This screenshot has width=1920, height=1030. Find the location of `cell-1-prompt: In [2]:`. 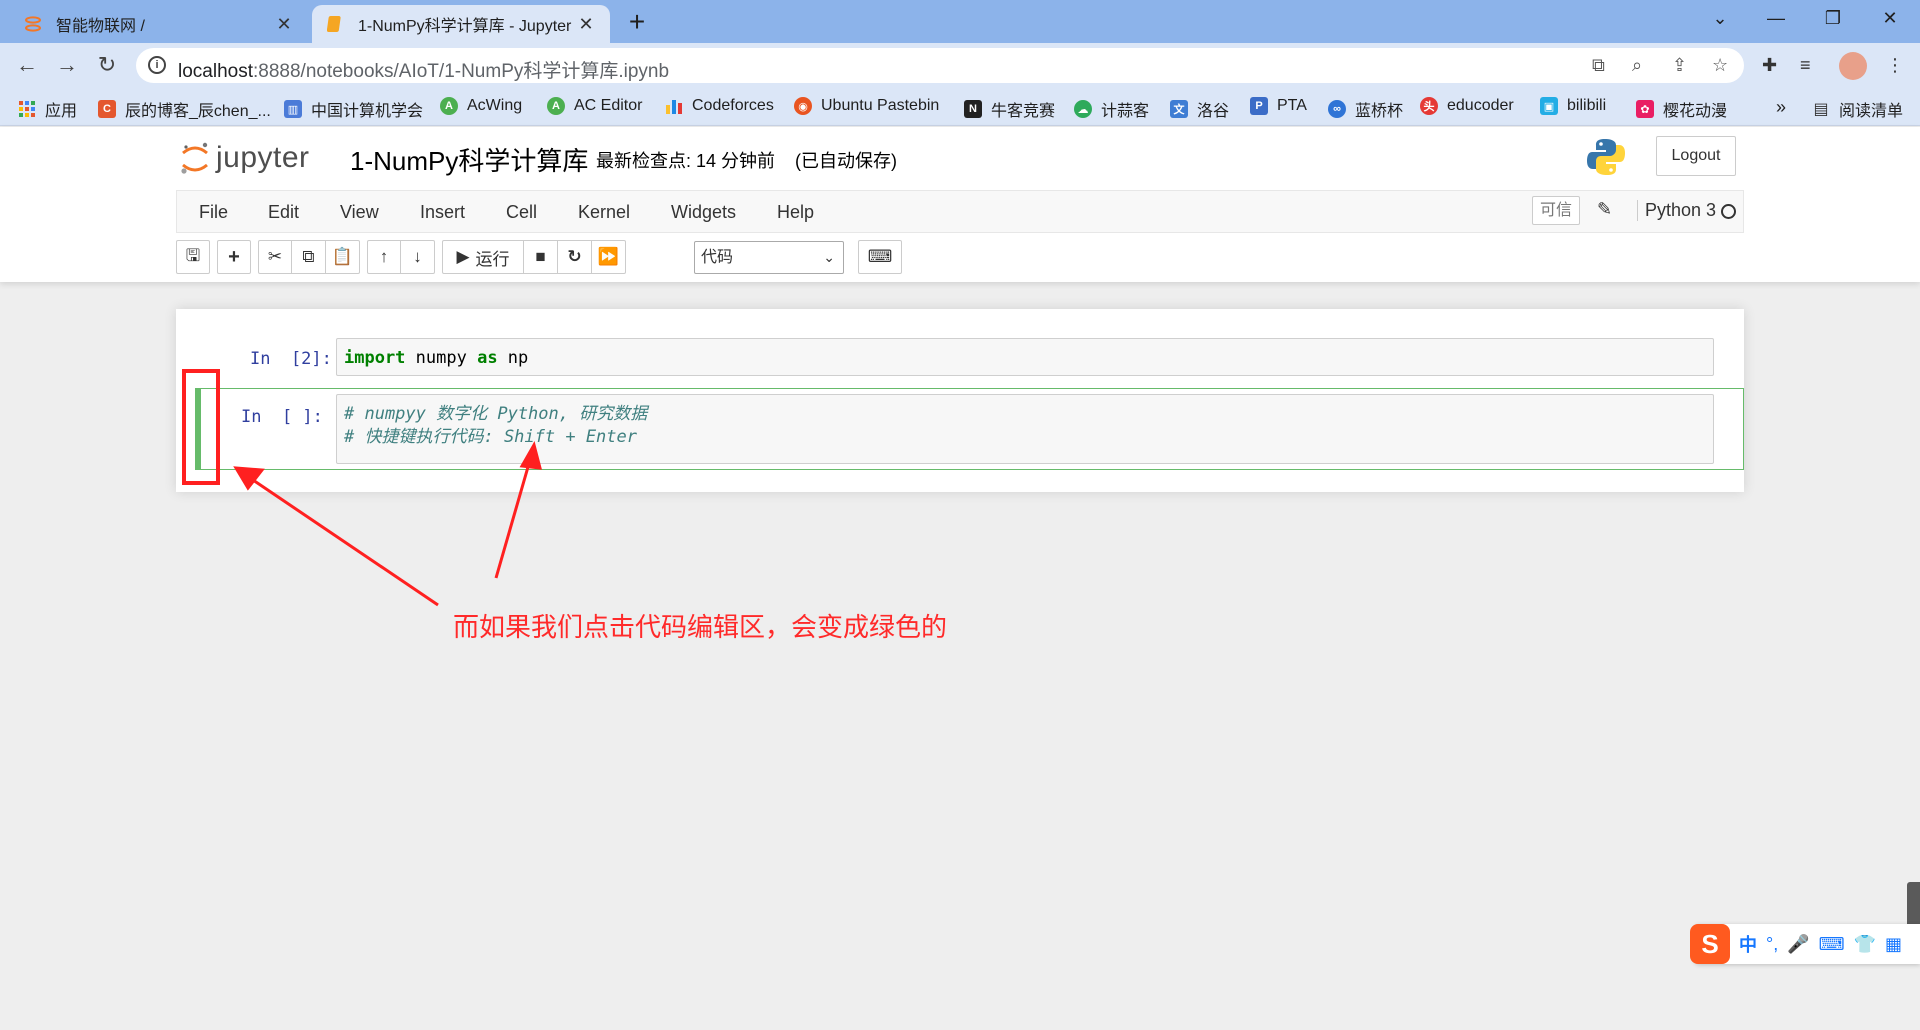

cell-1-prompt: In [2]: is located at coordinates (291, 359).